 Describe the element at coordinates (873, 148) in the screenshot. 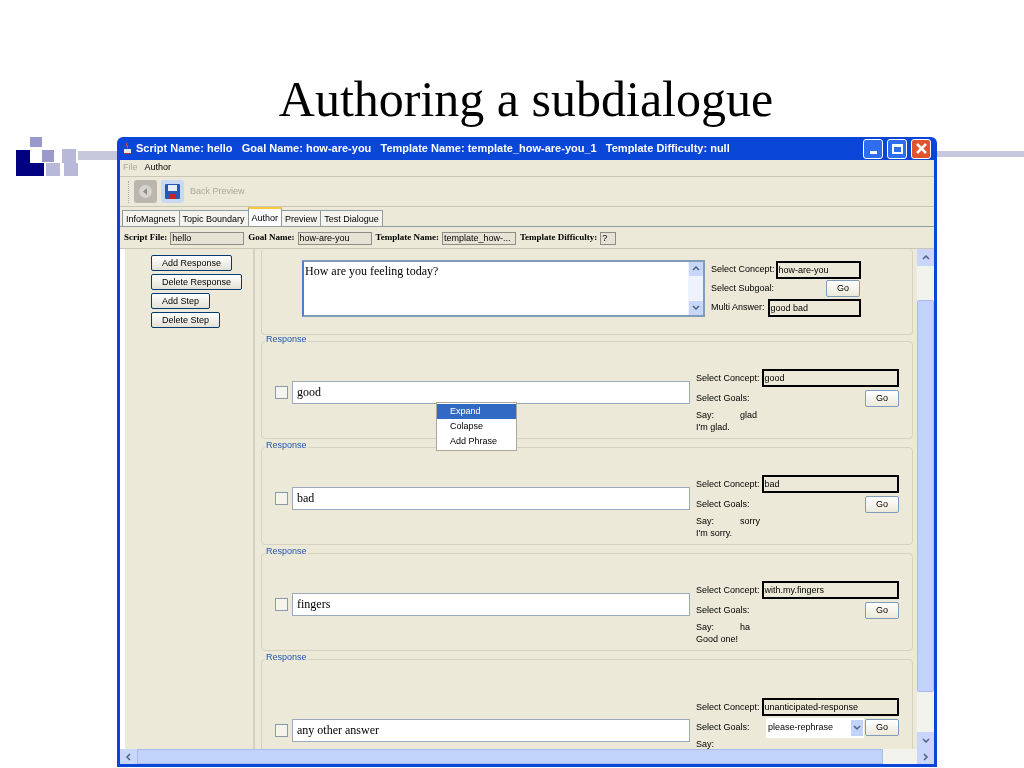

I see `minimize-button` at that location.